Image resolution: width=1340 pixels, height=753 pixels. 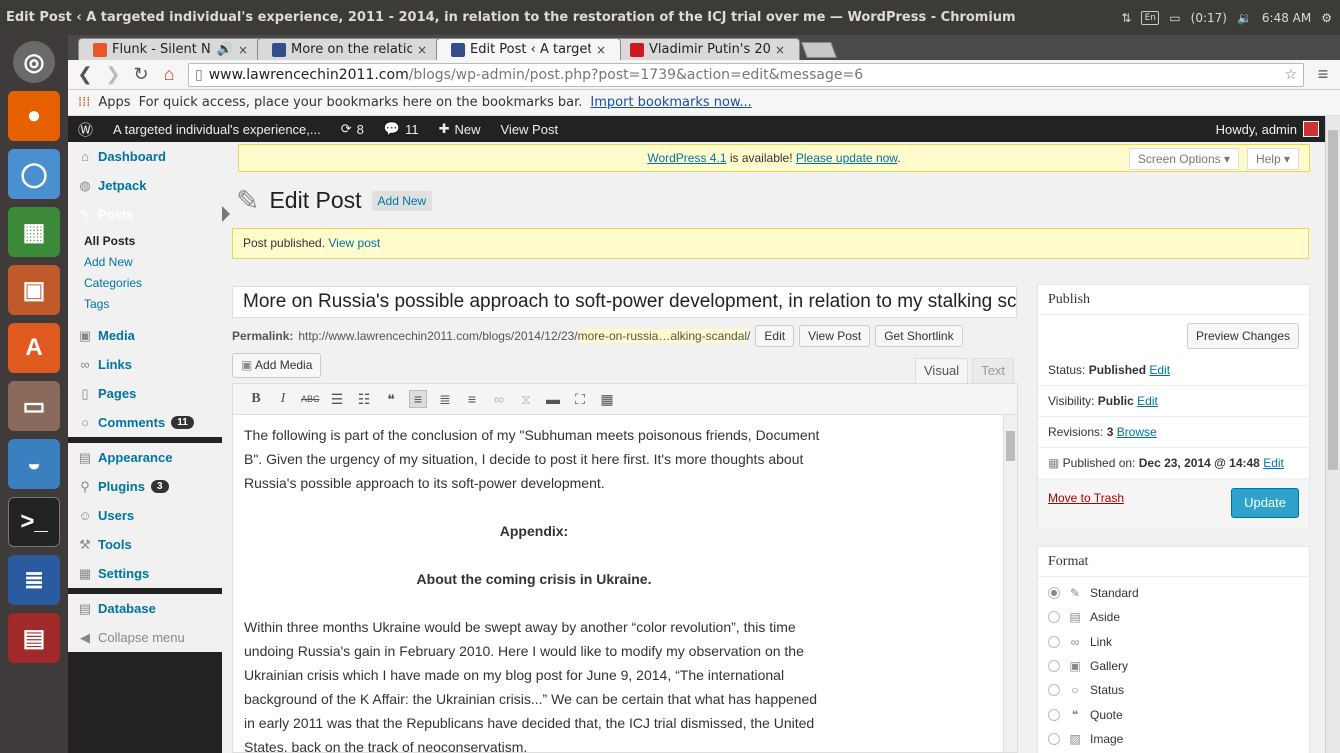 I want to click on format-option-link: ∞ Link, so click(x=1173, y=642).